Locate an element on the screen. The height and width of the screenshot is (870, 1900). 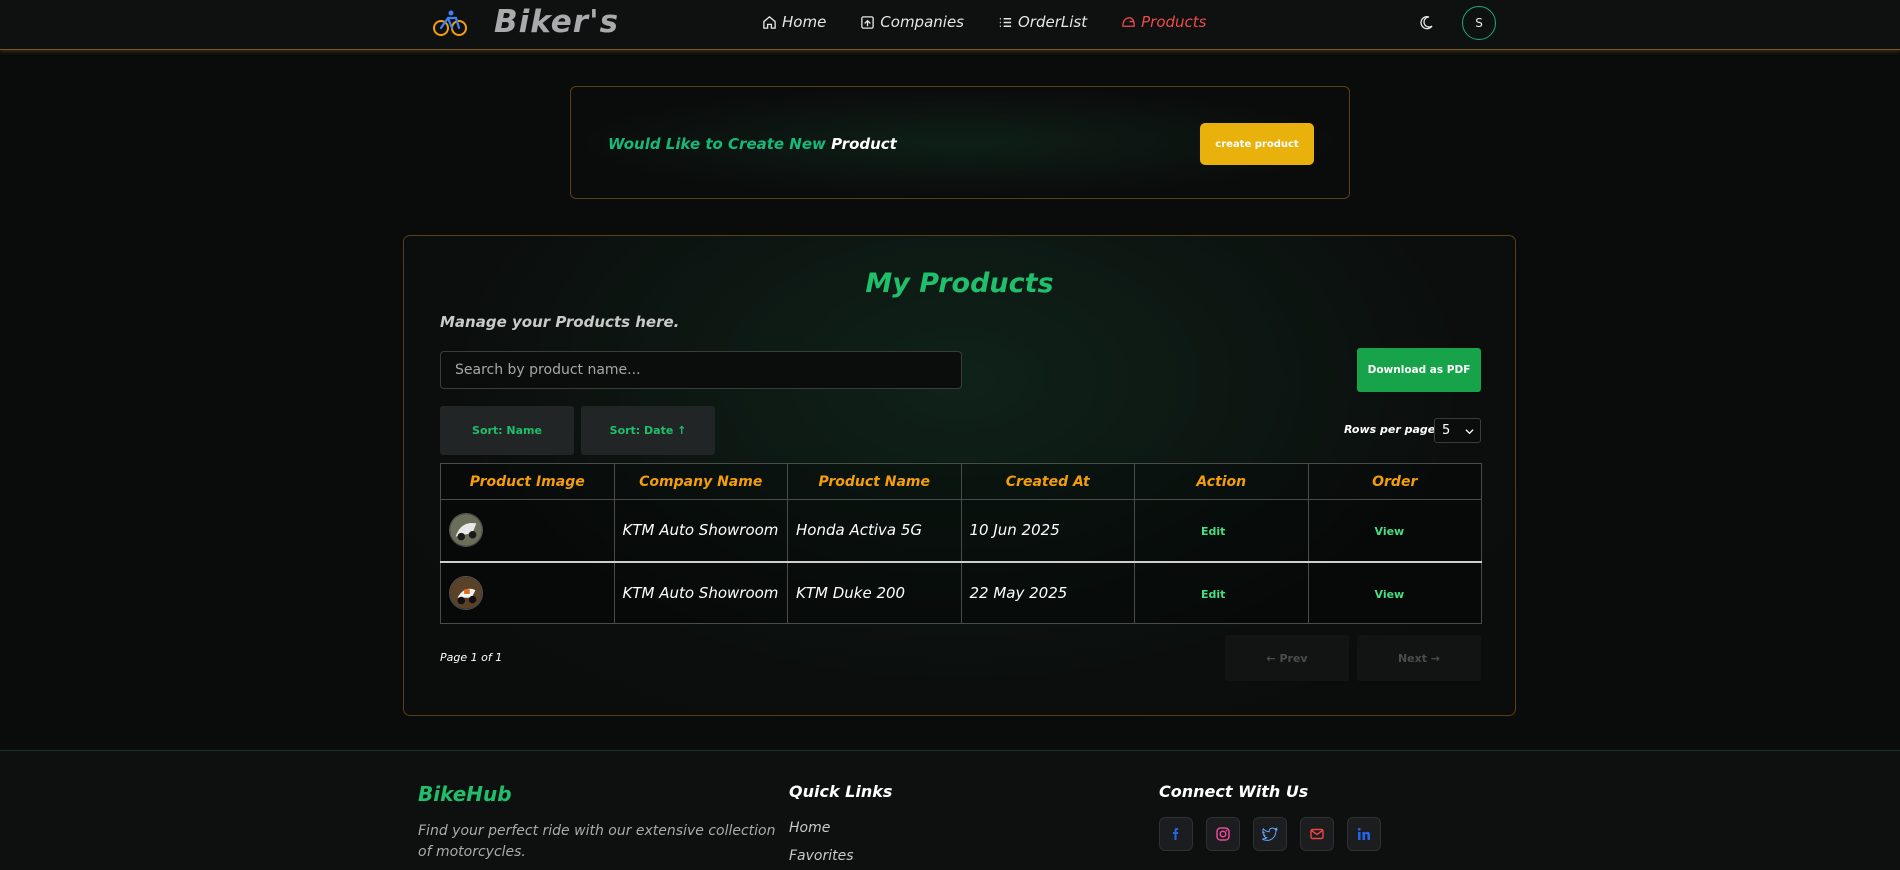
cta-text-white: Product is located at coordinates (864, 144).